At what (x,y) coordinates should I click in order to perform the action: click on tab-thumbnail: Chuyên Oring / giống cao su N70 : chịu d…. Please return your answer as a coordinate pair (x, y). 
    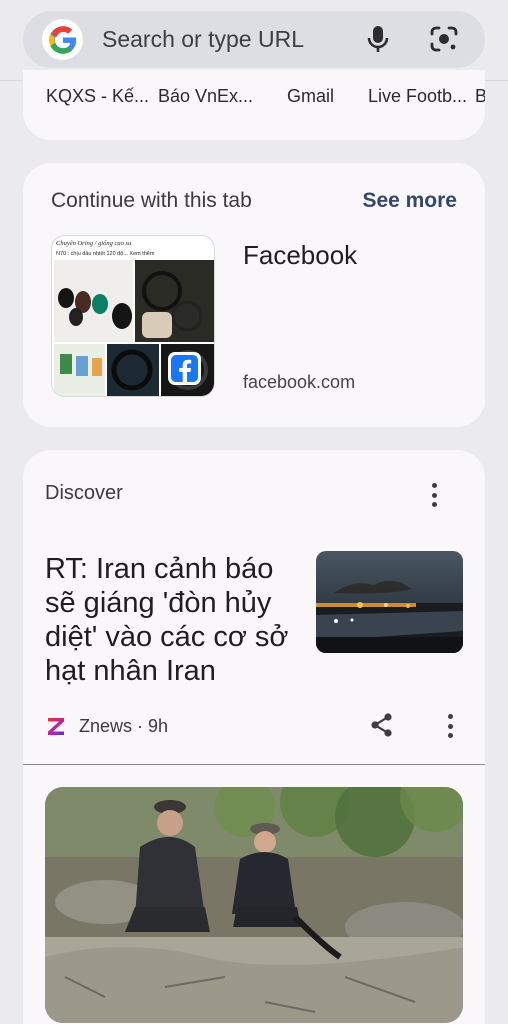
    Looking at the image, I should click on (133, 316).